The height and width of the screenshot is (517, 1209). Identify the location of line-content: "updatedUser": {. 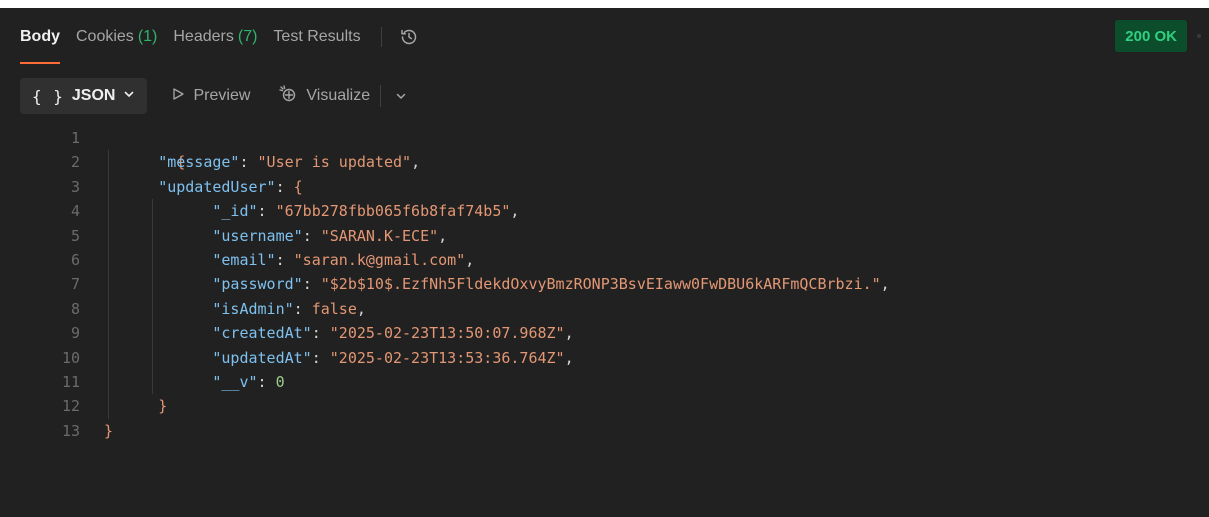
(191, 187).